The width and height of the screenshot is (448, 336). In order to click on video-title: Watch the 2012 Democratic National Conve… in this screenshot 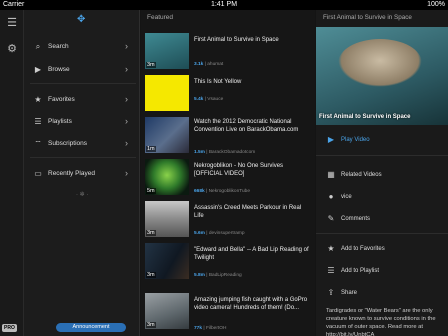, I will do `click(246, 126)`.